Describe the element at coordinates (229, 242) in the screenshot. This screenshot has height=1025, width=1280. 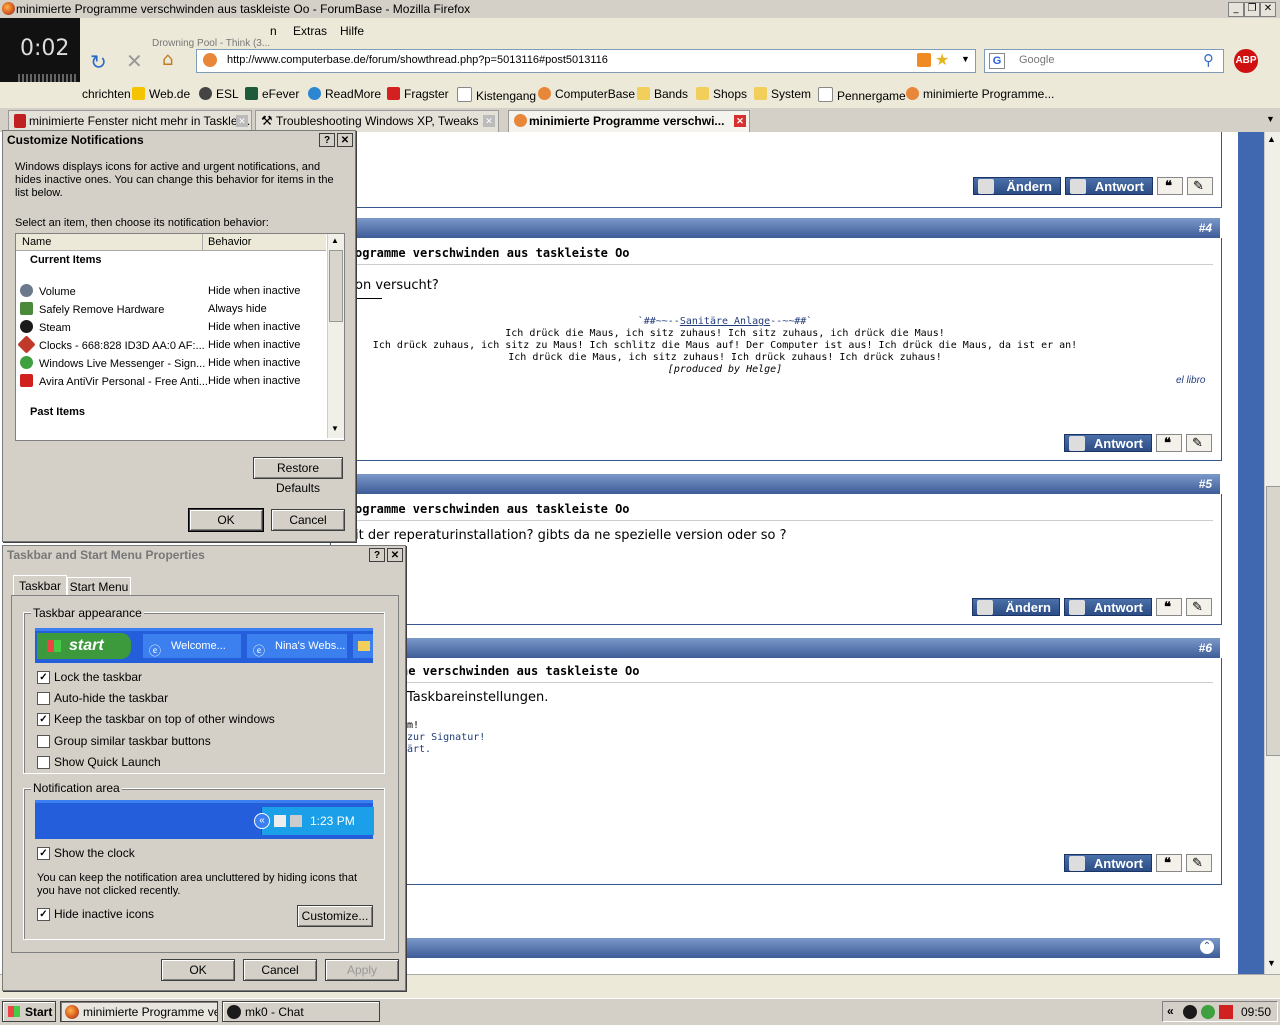
I see `column-behavior: Behavior` at that location.